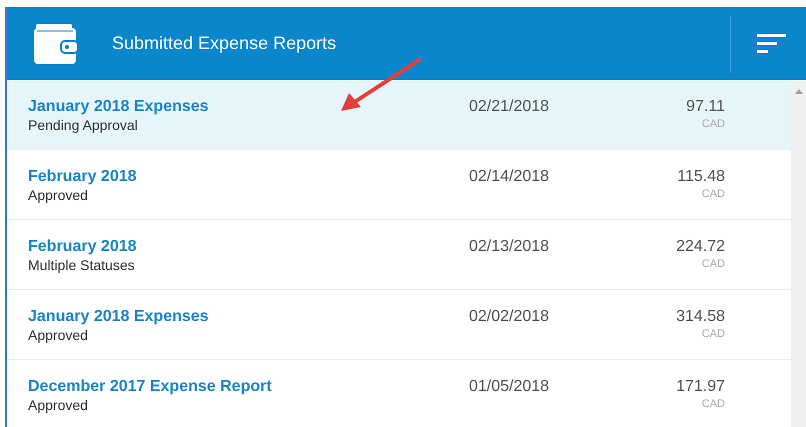 Image resolution: width=806 pixels, height=427 pixels. I want to click on report-date: 02/02/2018, so click(509, 317).